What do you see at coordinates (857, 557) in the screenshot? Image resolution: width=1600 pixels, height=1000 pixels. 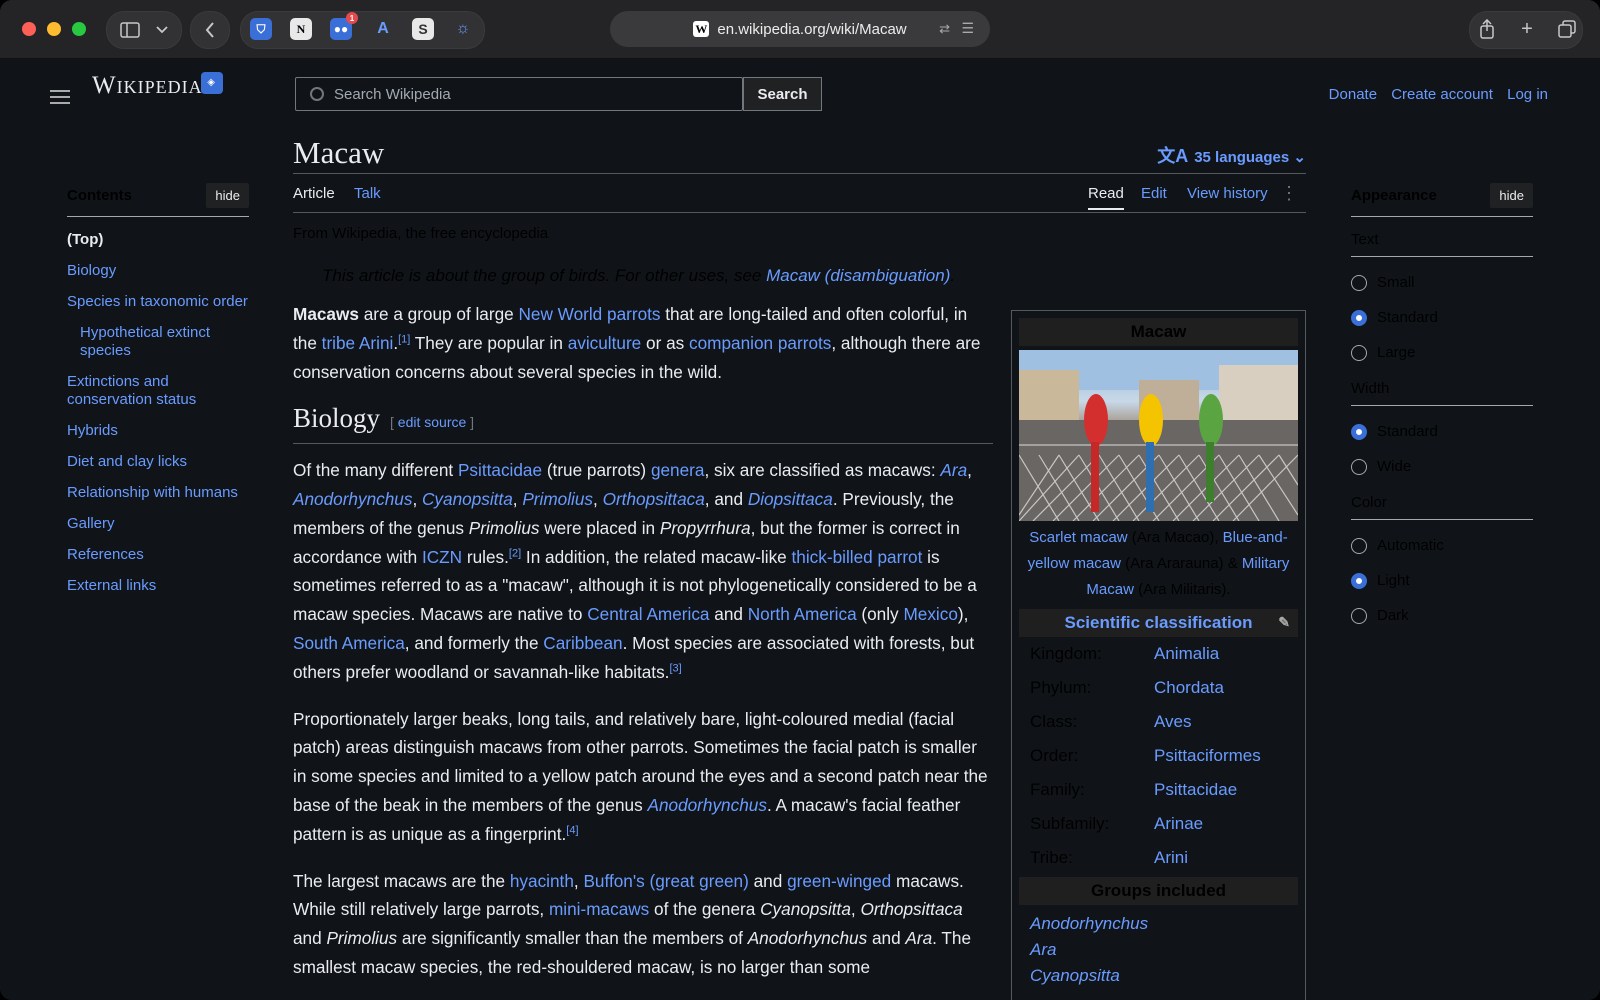 I see `article-link: thick-billed parrot` at bounding box center [857, 557].